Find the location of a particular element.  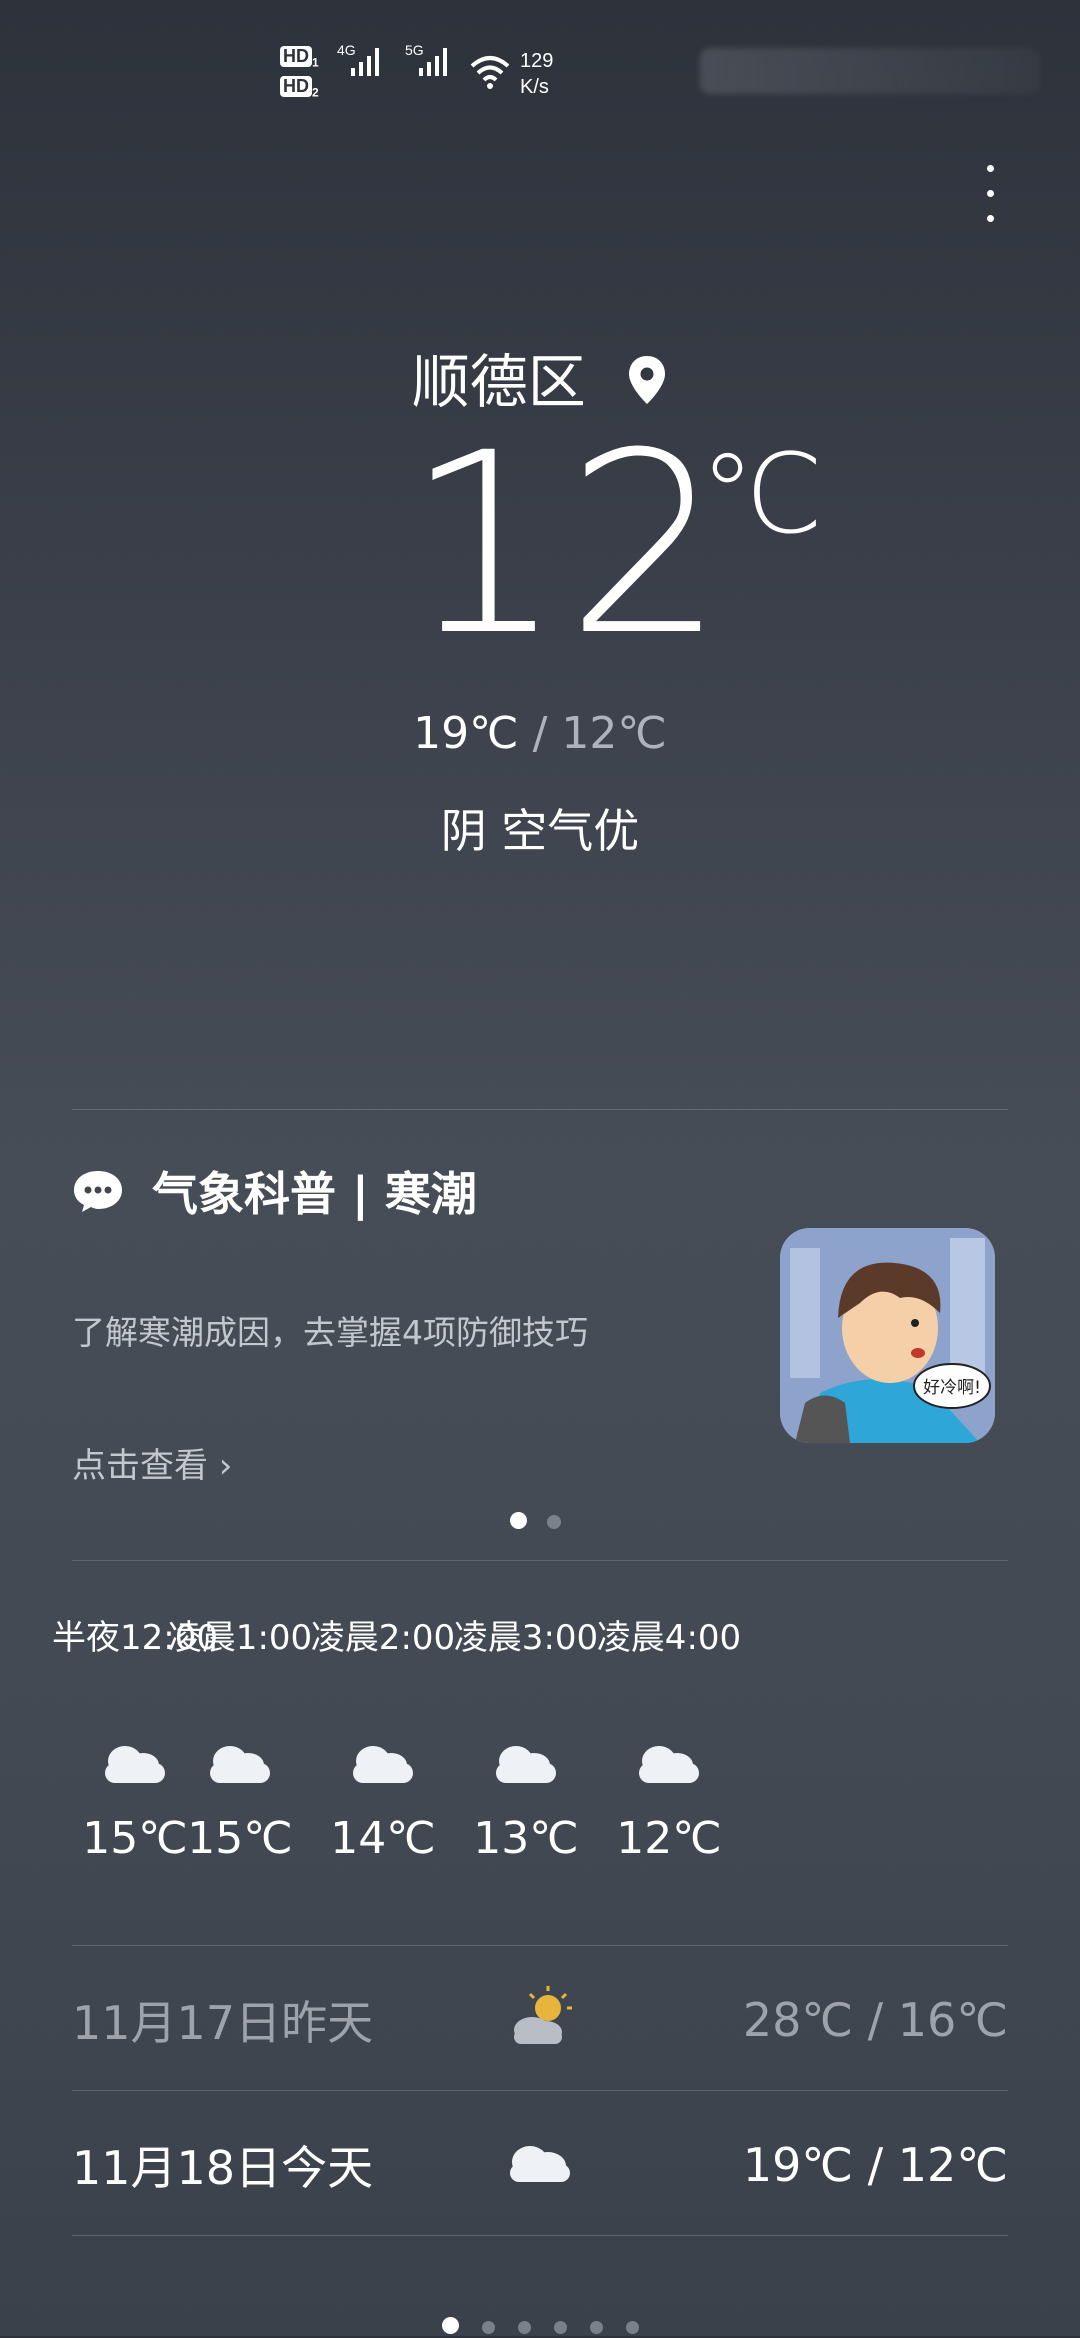

hd-badge-2: HD 2 is located at coordinates (299, 88).